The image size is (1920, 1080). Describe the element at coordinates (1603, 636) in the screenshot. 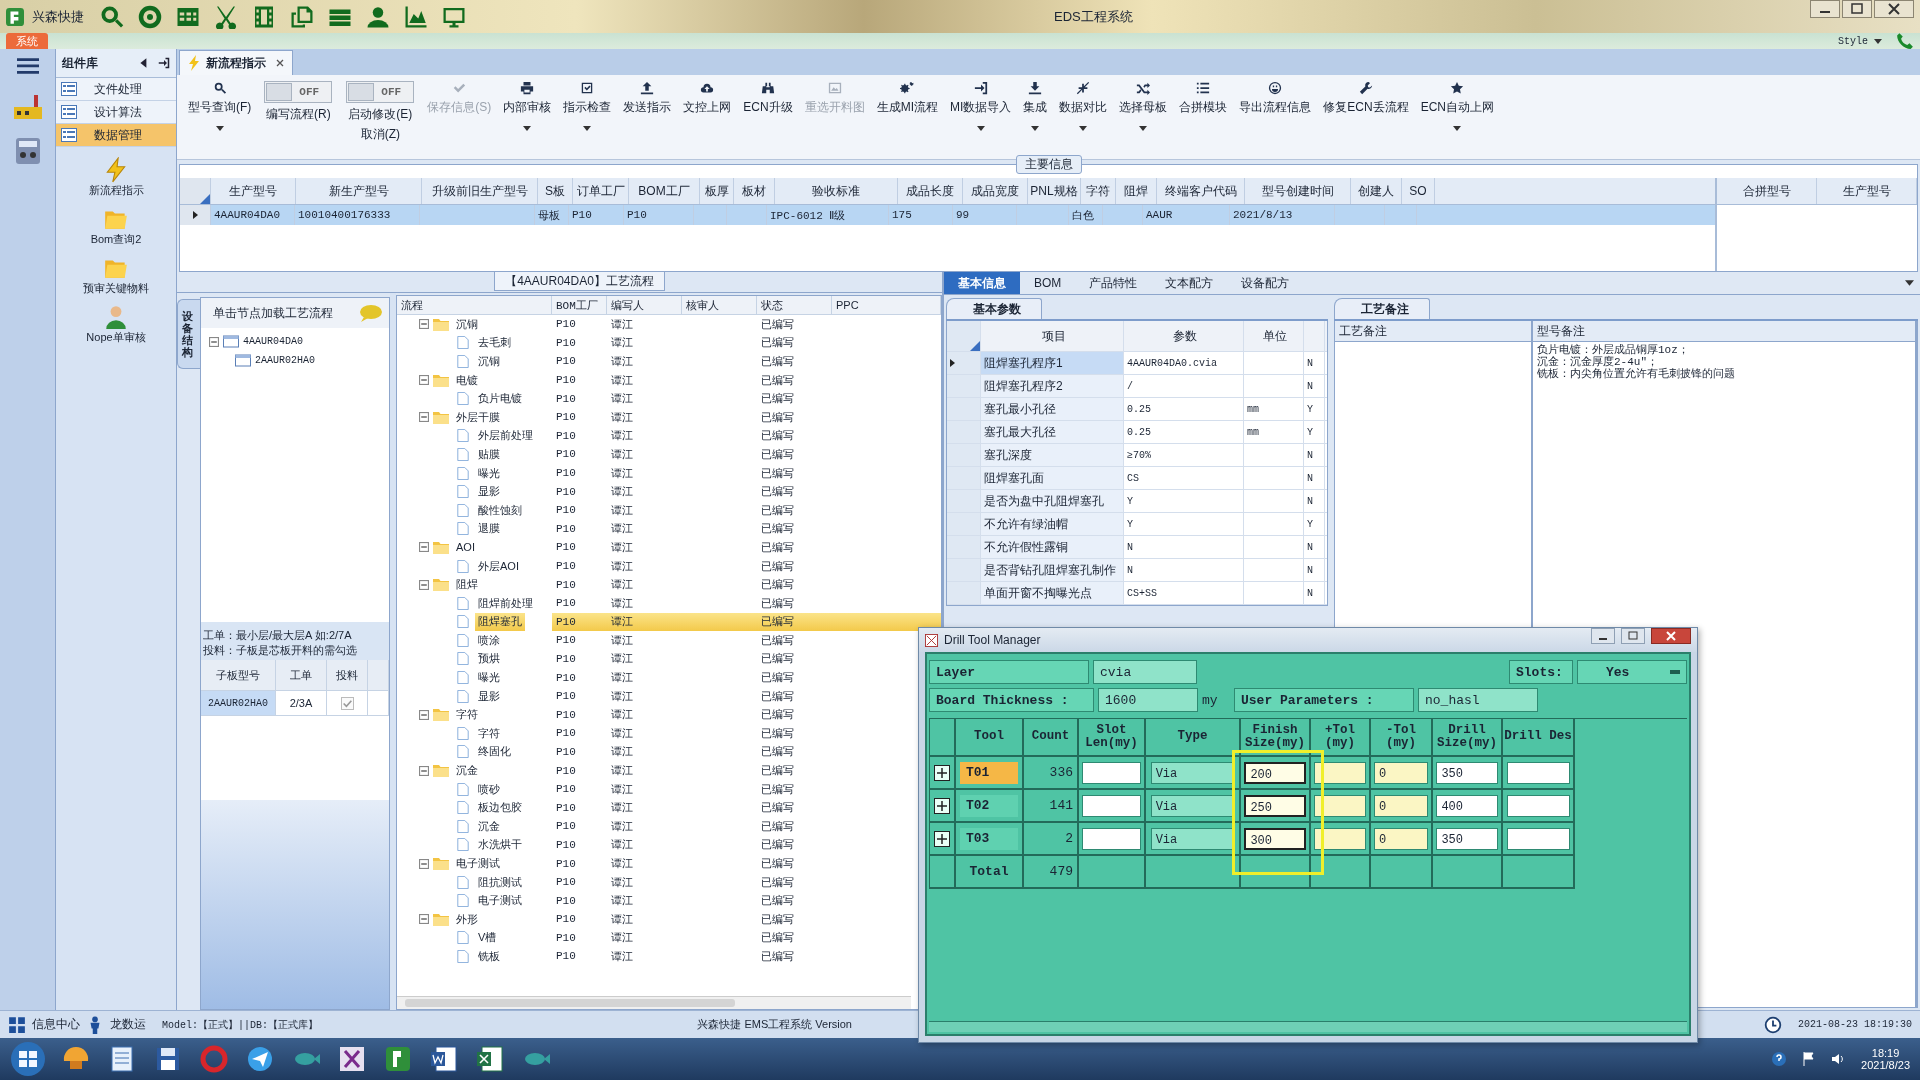

I see `minimize-button` at that location.